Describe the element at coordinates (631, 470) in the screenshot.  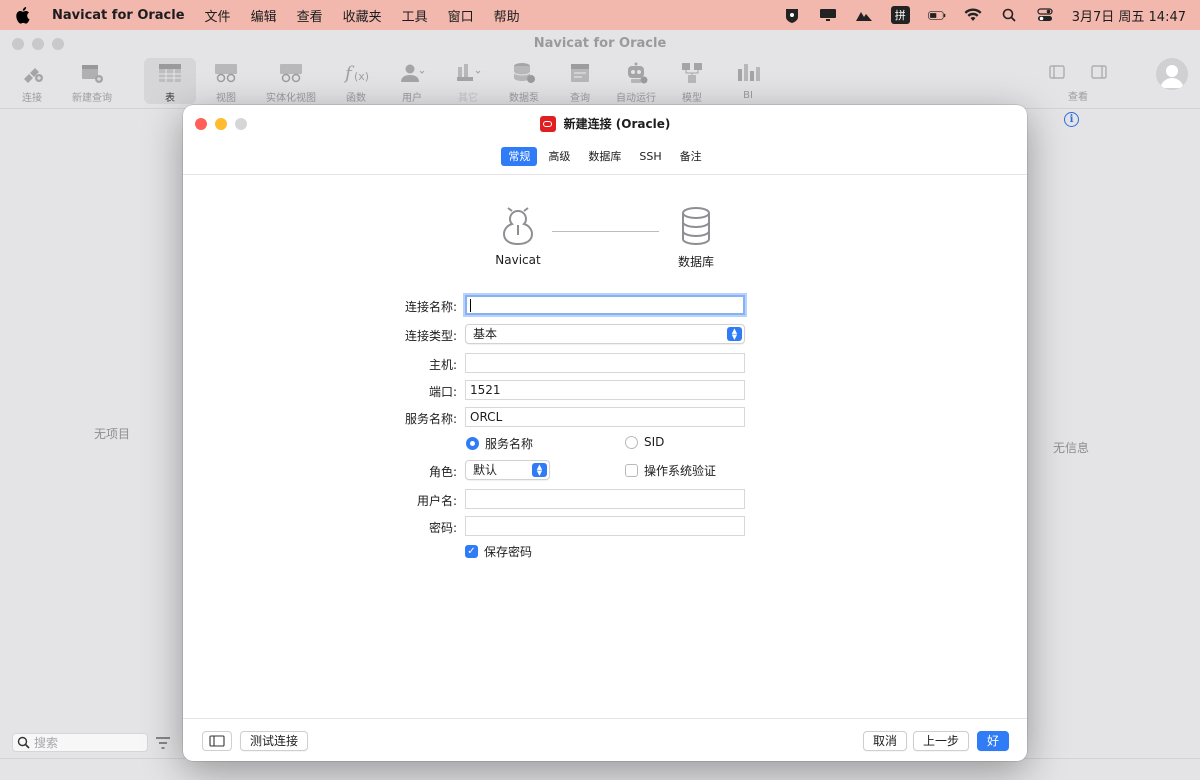
I see `os-auth-checkbox-box` at that location.